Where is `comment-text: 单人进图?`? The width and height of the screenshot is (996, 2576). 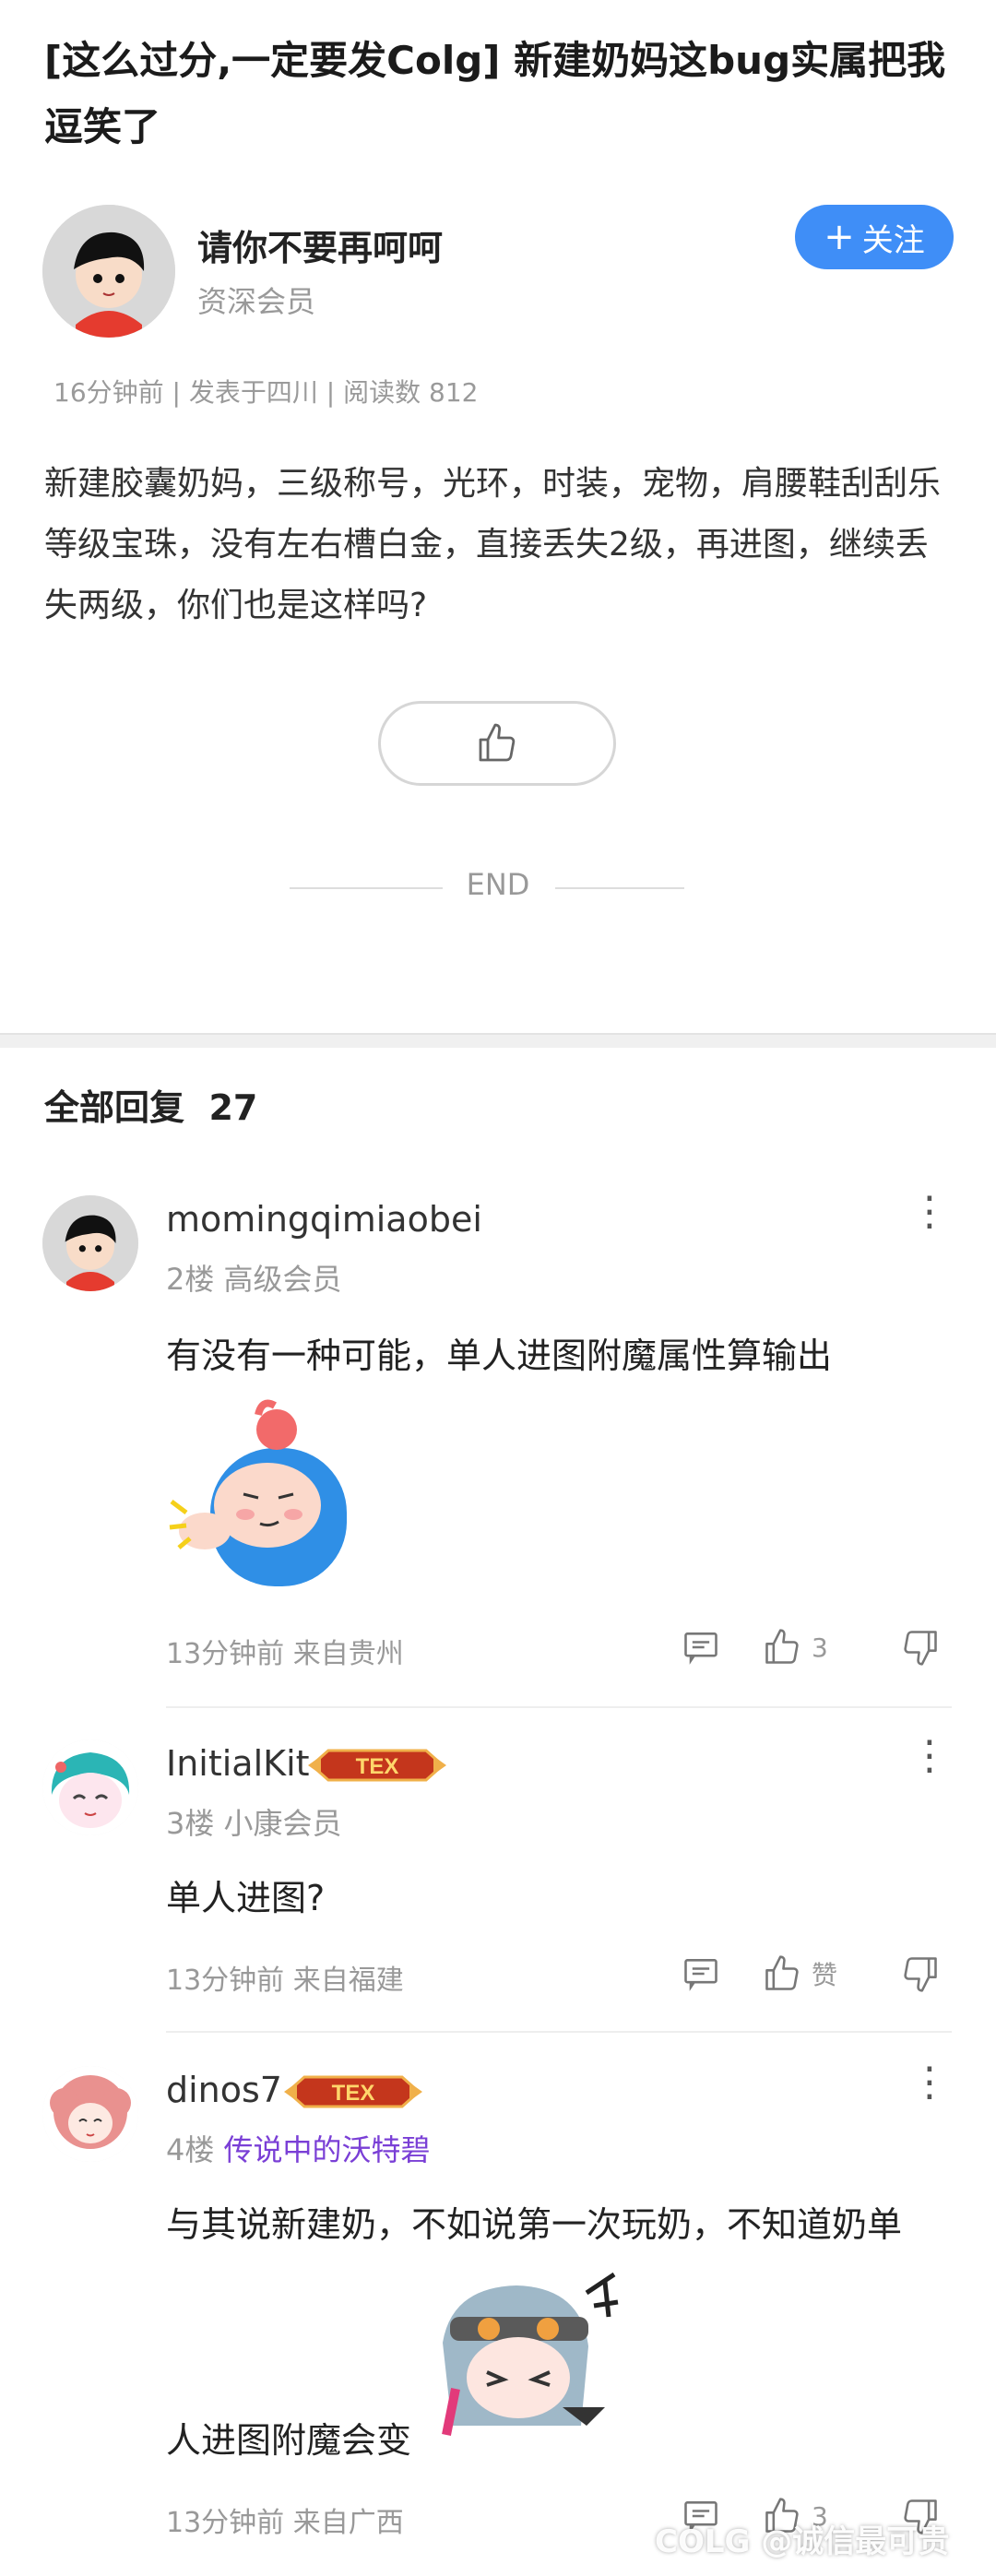 comment-text: 单人进图? is located at coordinates (246, 1898).